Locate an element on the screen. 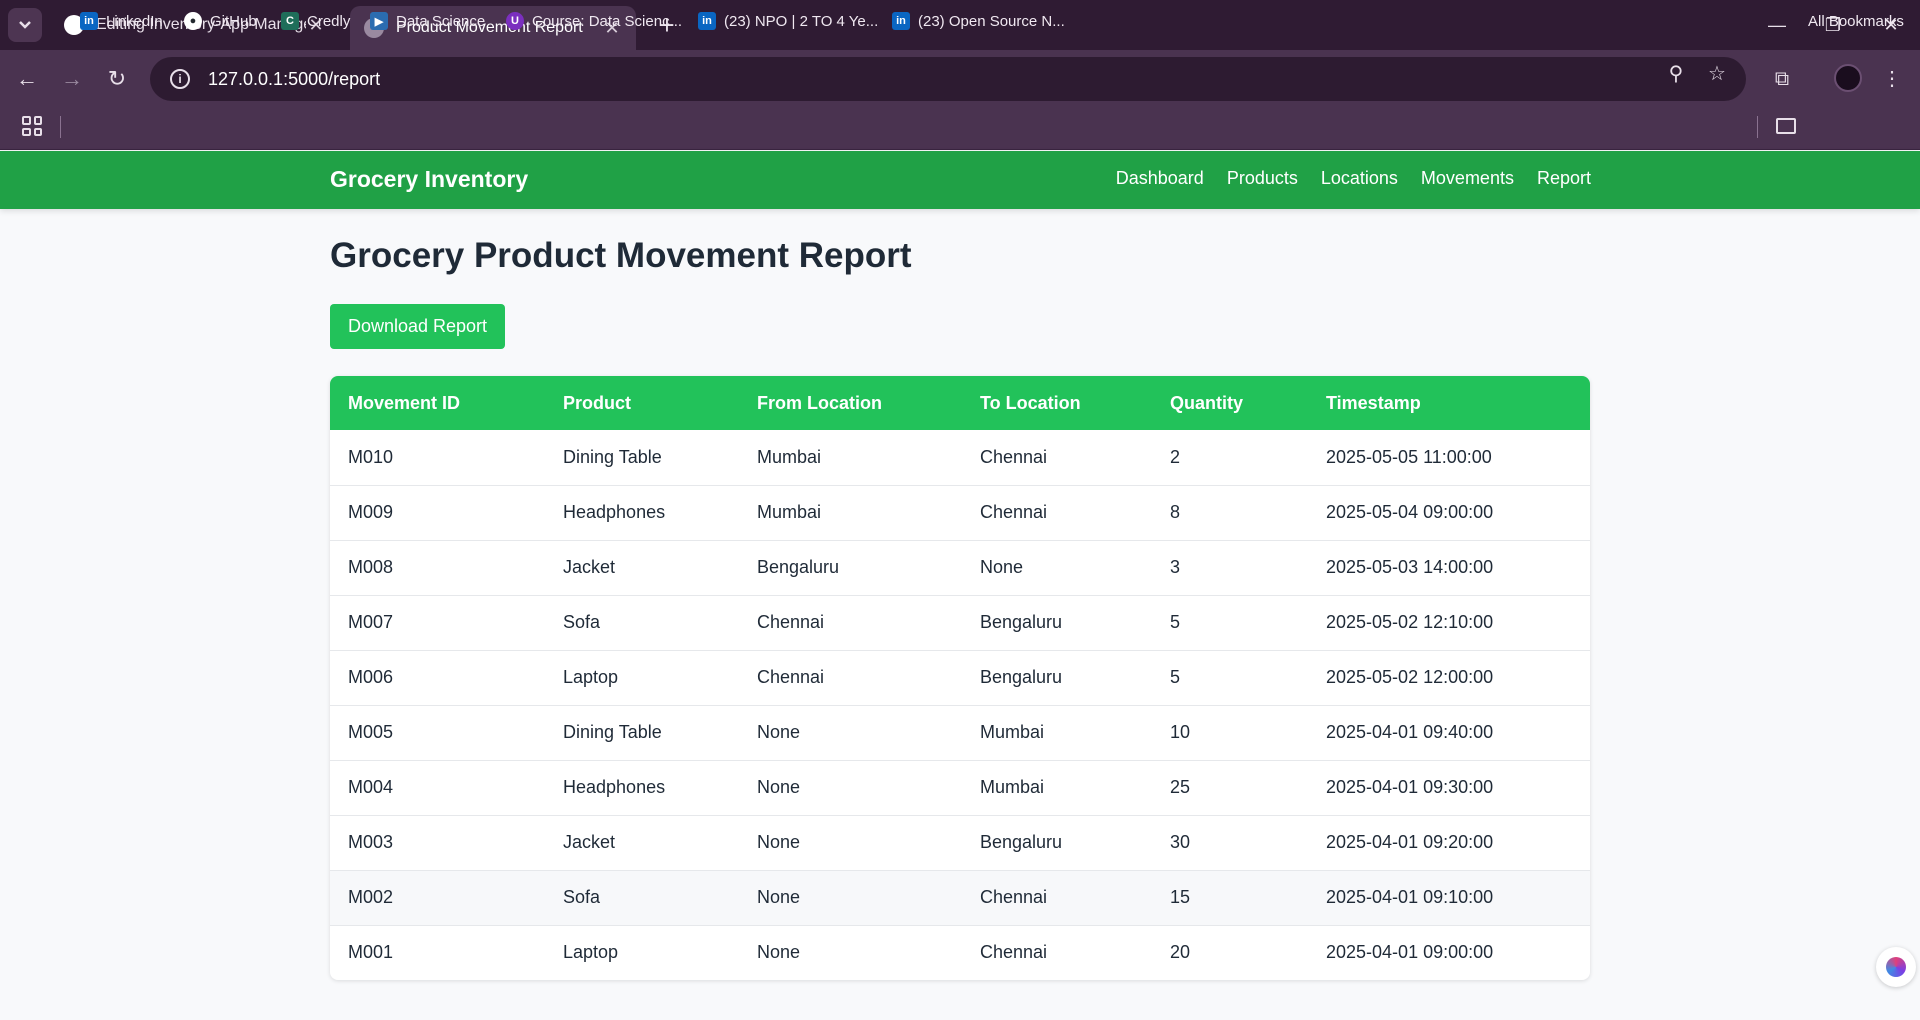 This screenshot has width=1920, height=1020. cell-movement-id: M001 is located at coordinates (371, 952).